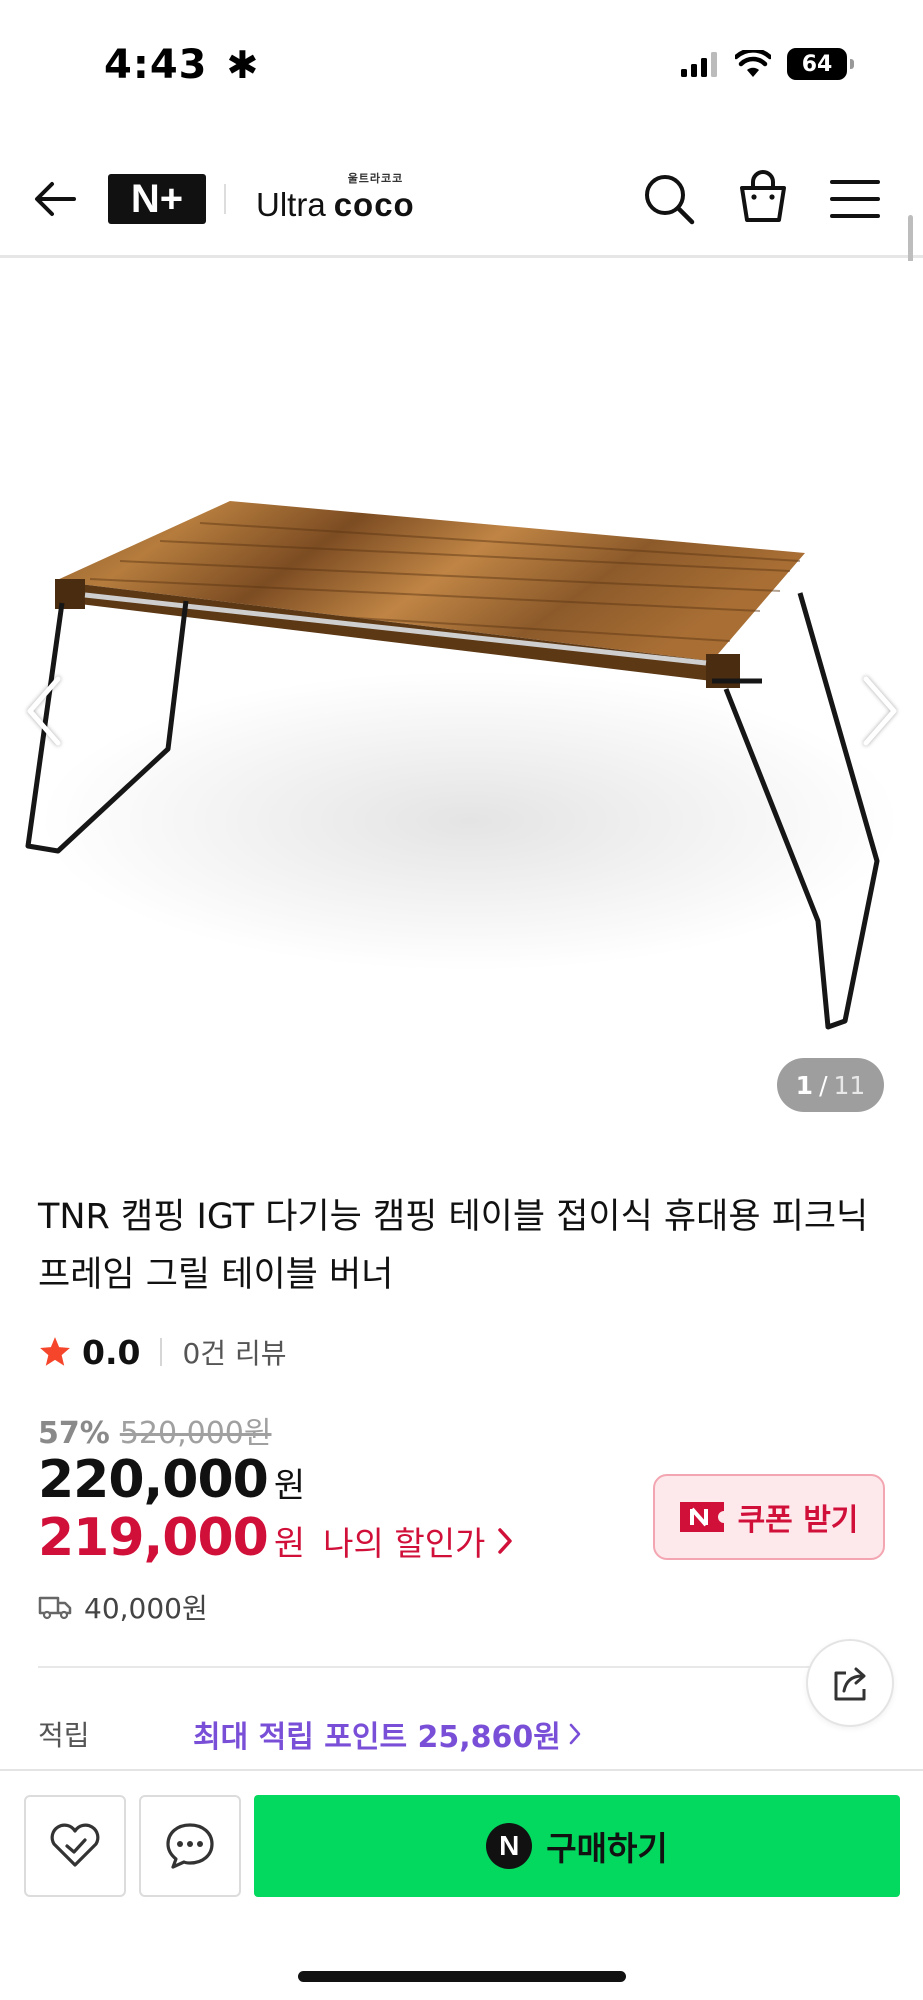 This screenshot has height=2000, width=923. Describe the element at coordinates (291, 204) in the screenshot. I see `store-name-main: Ultra` at that location.